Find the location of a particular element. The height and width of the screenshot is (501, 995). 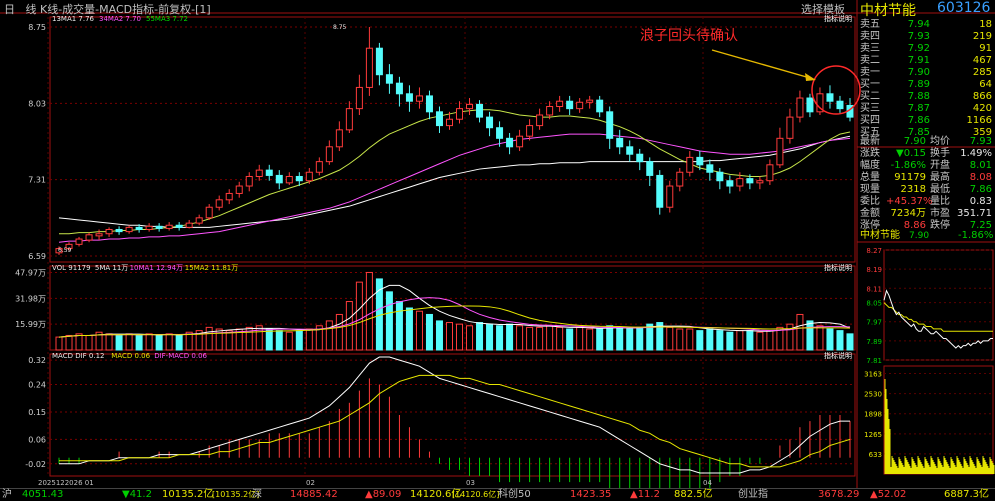

macd-indicator-button: 指标说明 is located at coordinates (838, 355).